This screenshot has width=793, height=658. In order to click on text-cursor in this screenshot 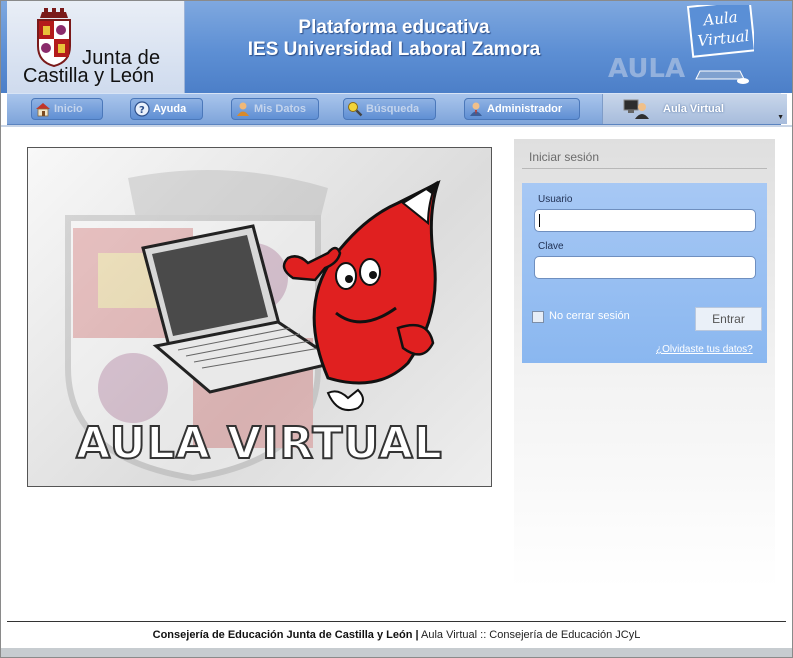, I will do `click(539, 220)`.